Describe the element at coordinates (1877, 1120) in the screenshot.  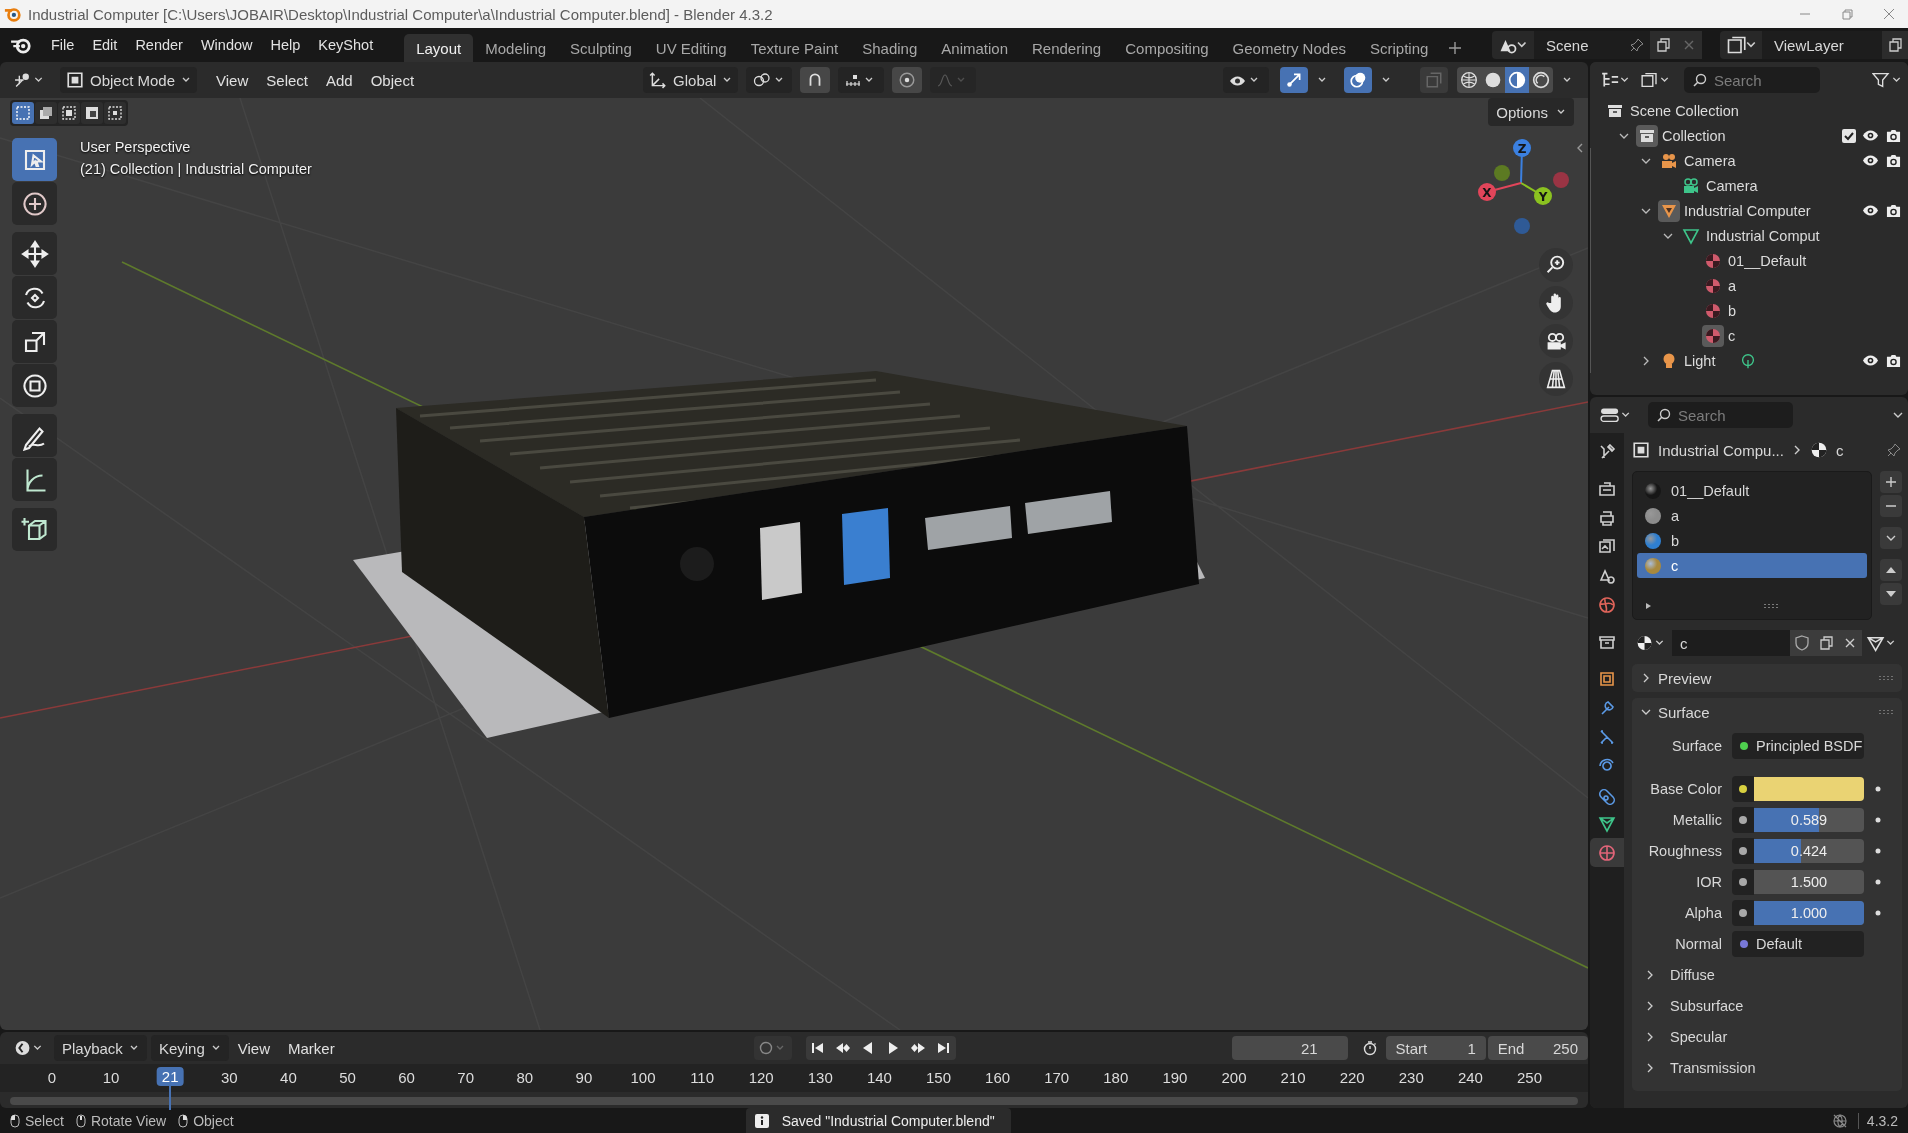
I see `version-label: 4.3.2` at that location.